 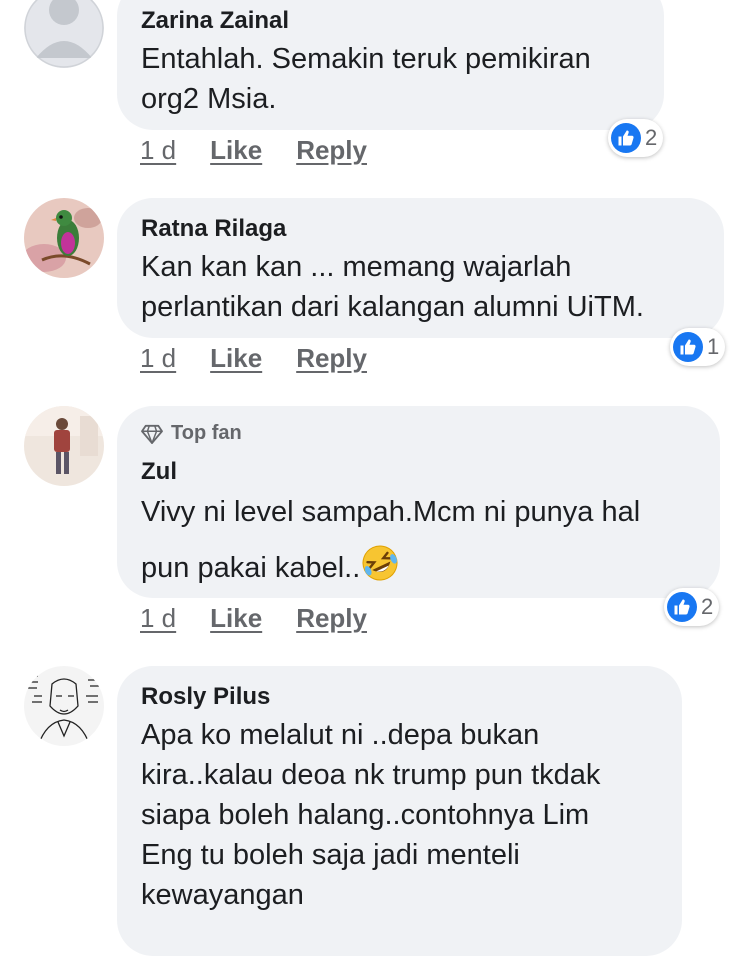 What do you see at coordinates (366, 59) in the screenshot?
I see `comment-text-line: Entahlah. Semakin teruk pemikiran` at bounding box center [366, 59].